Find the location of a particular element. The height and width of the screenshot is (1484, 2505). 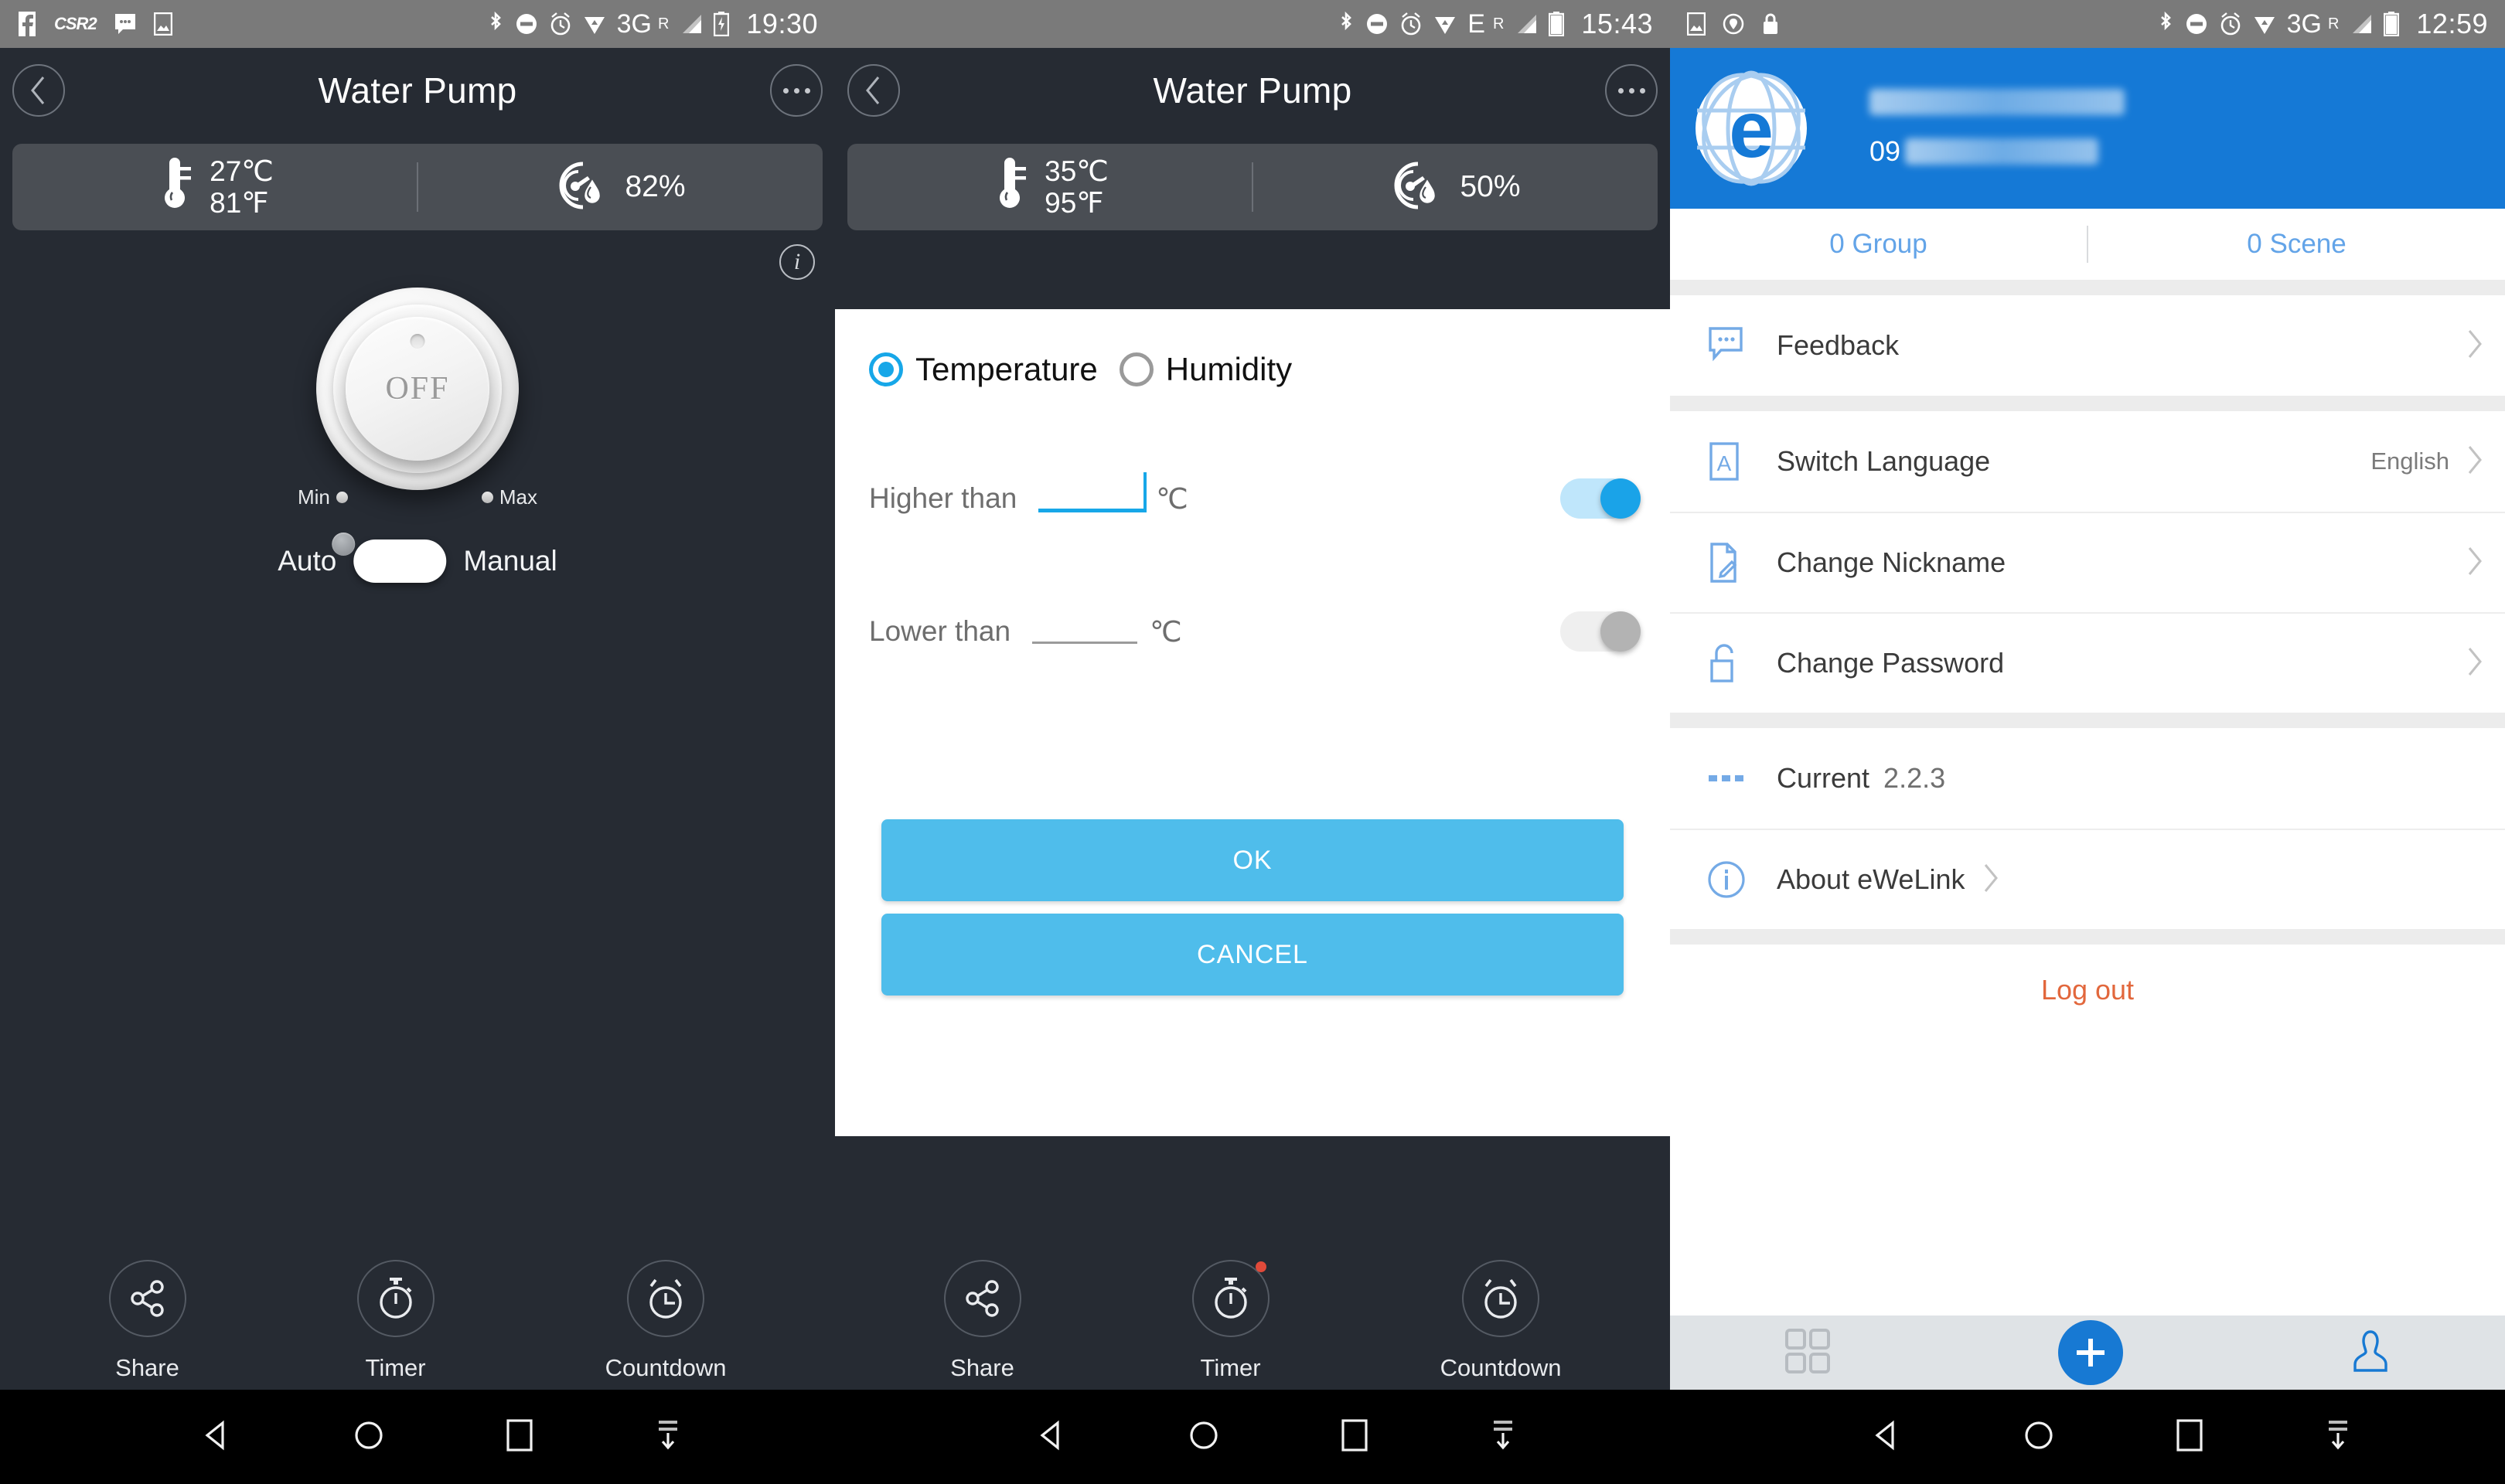

humidity-value: 50% is located at coordinates (1490, 186).